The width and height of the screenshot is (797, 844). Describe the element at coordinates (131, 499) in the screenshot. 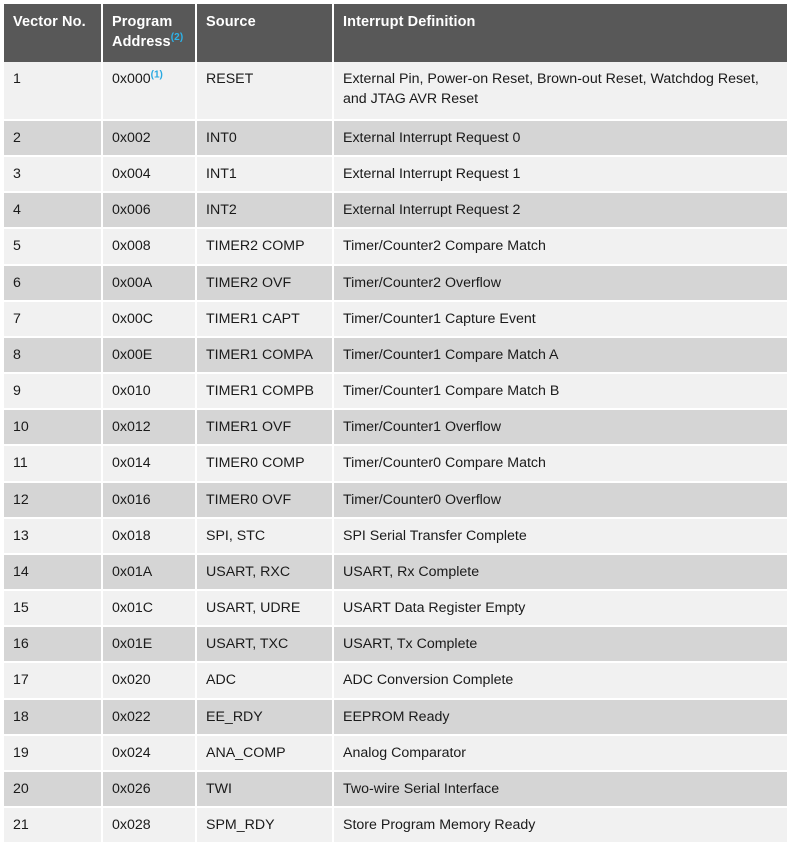

I see `cell-program-address-text: 0x016` at that location.